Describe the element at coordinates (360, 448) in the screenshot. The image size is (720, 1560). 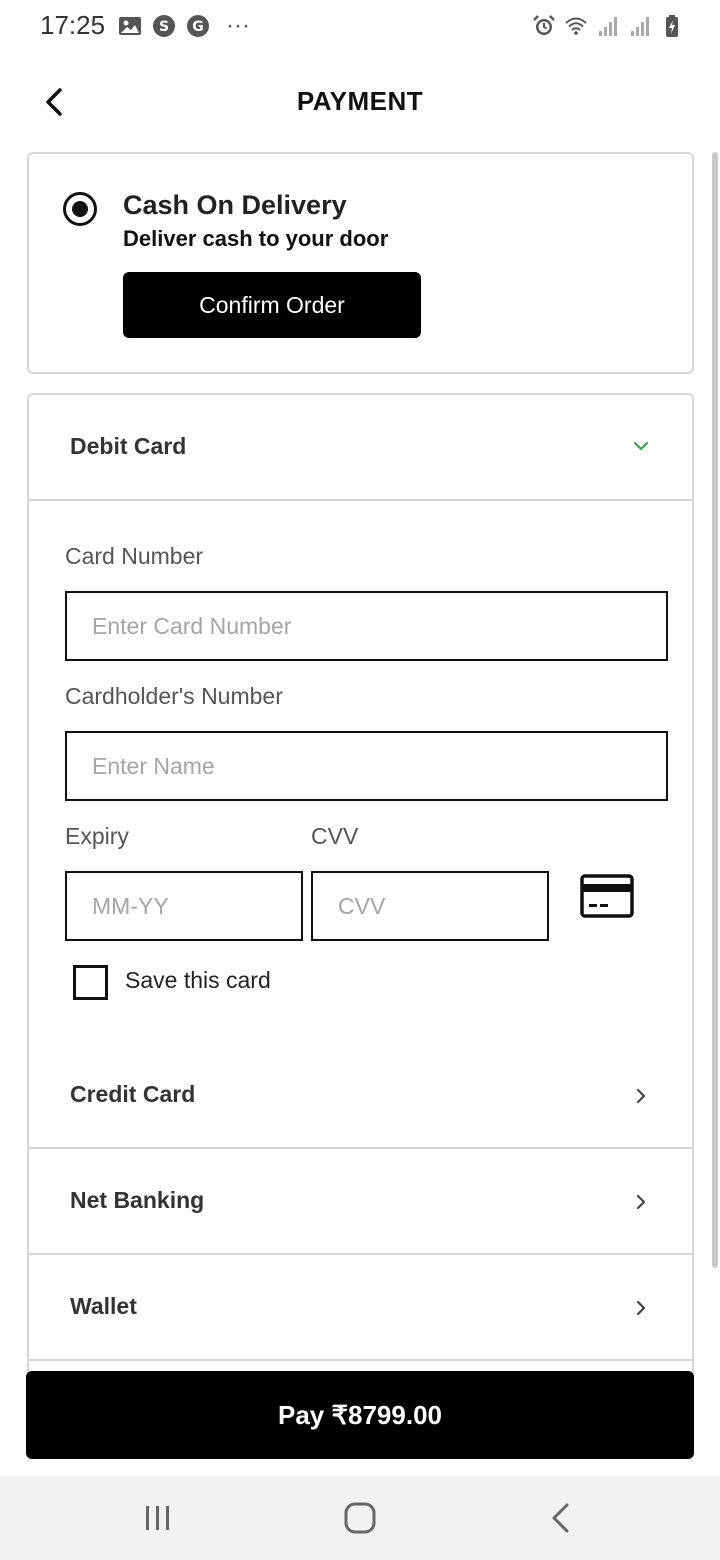
I see `debit-card-header: Debit Card` at that location.